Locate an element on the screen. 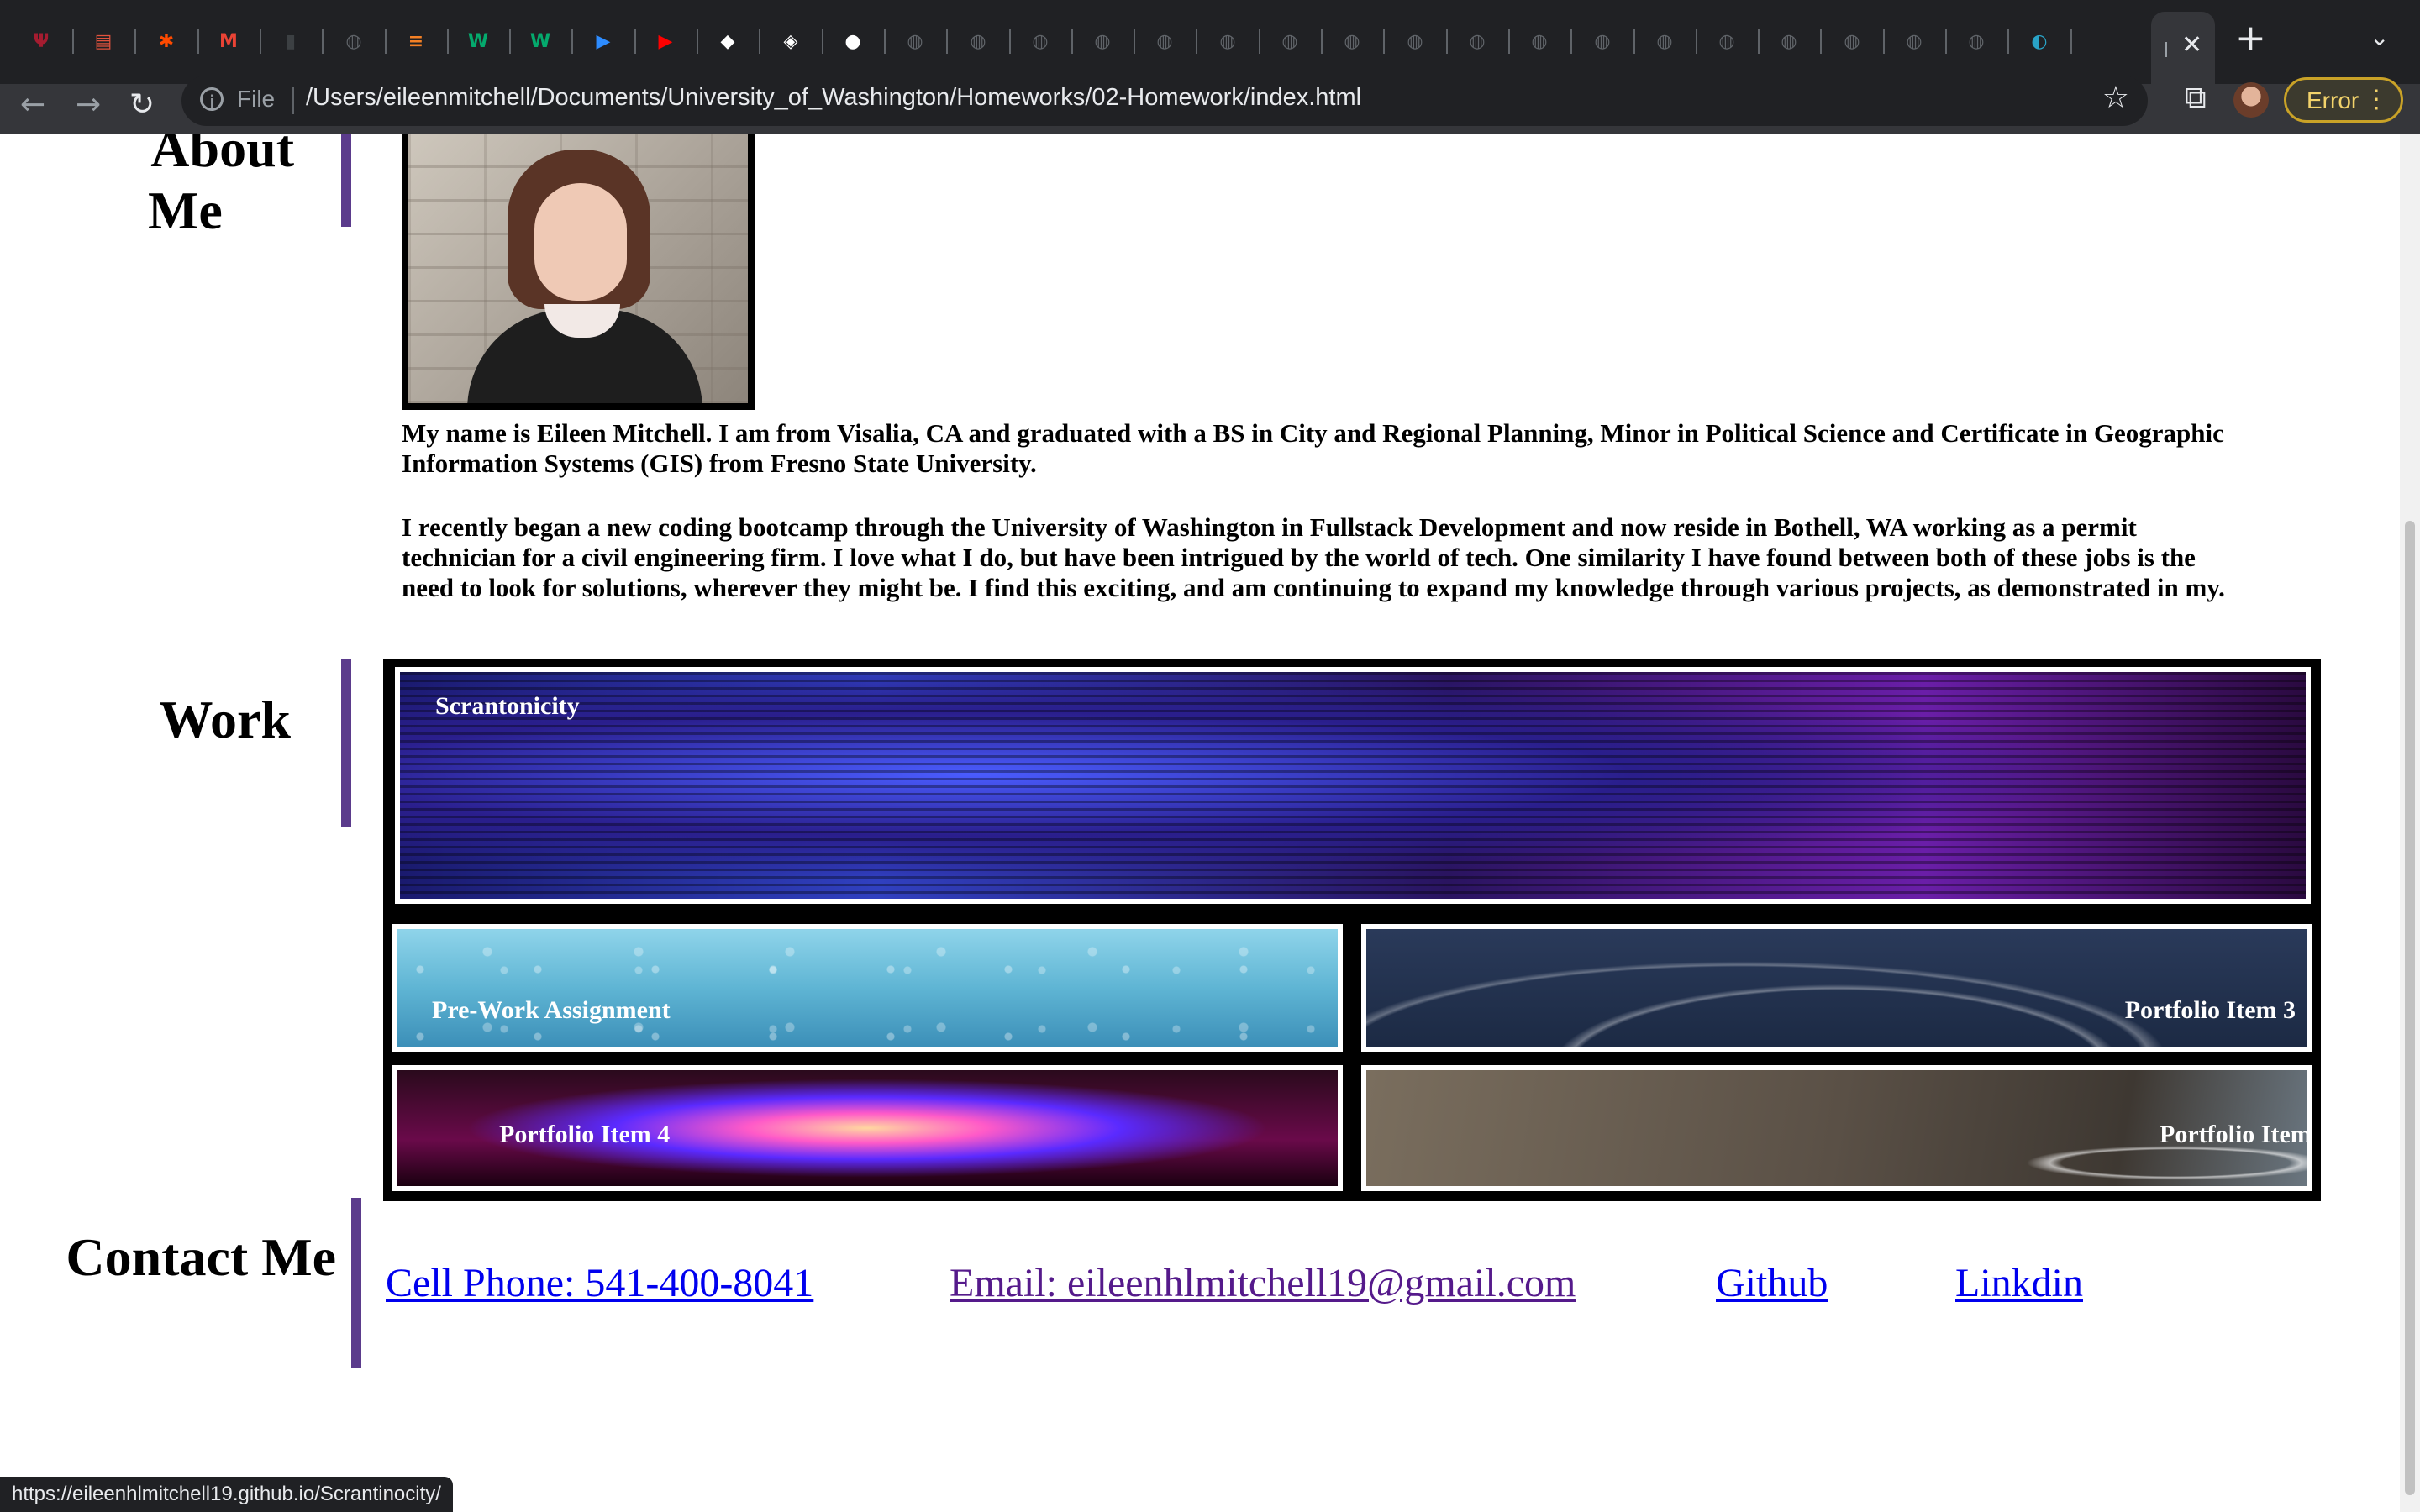 Image resolution: width=2420 pixels, height=1512 pixels. work-item-portfolio-5: Portfolio Item 5 is located at coordinates (1836, 1128).